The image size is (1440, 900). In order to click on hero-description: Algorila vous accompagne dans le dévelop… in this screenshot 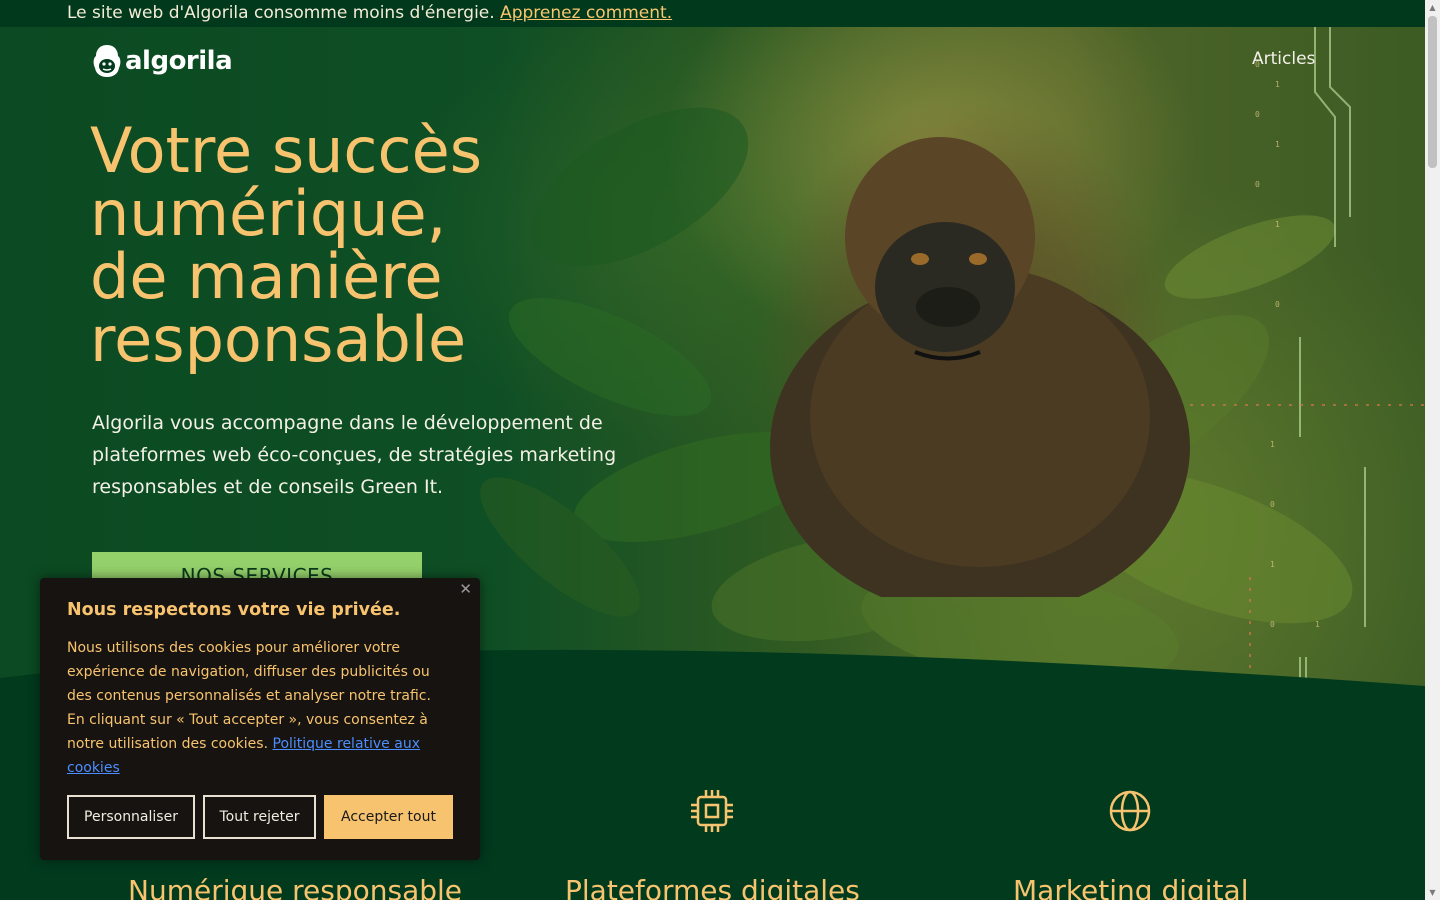, I will do `click(354, 455)`.